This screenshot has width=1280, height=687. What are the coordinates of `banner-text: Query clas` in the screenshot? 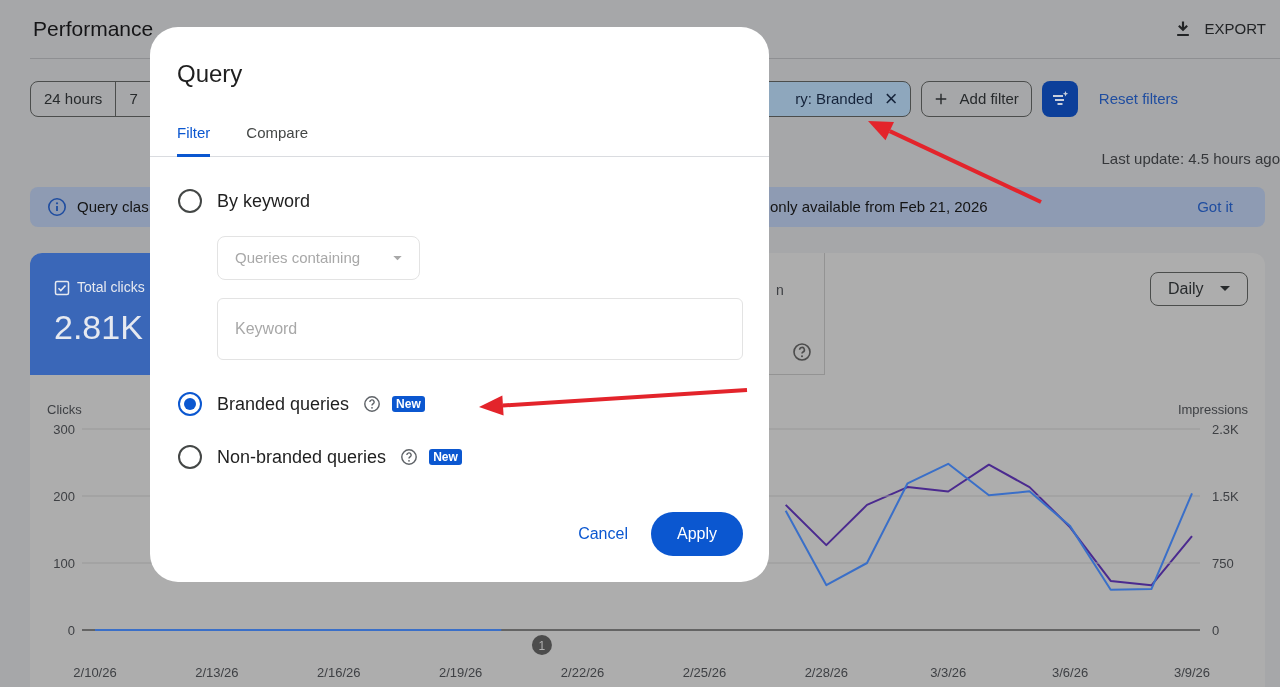 It's located at (113, 206).